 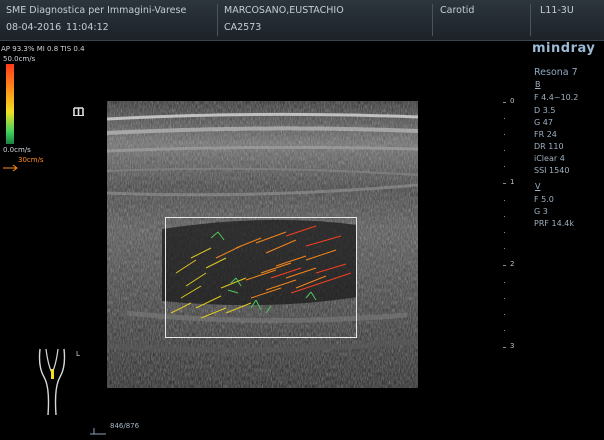 What do you see at coordinates (538, 186) in the screenshot?
I see `v-mode-label: V` at bounding box center [538, 186].